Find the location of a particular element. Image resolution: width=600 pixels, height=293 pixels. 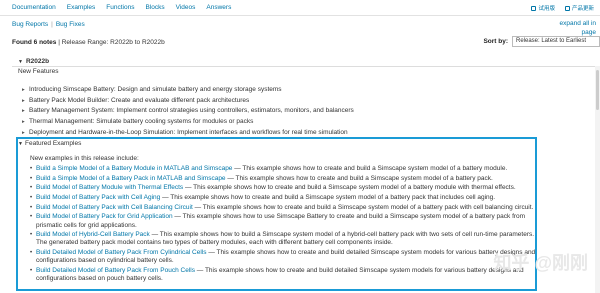

scrollbar is located at coordinates (597, 179).